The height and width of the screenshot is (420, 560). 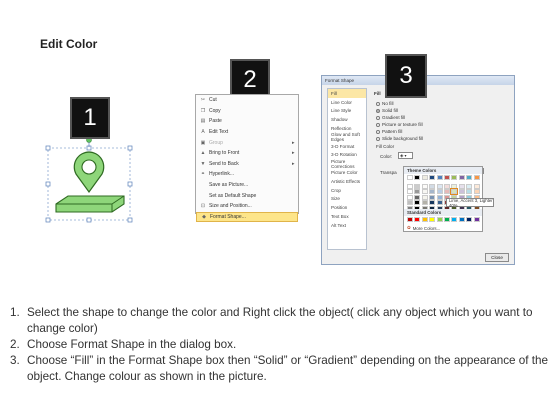 I want to click on menu-item-paste: ▤ Paste, so click(x=247, y=121).